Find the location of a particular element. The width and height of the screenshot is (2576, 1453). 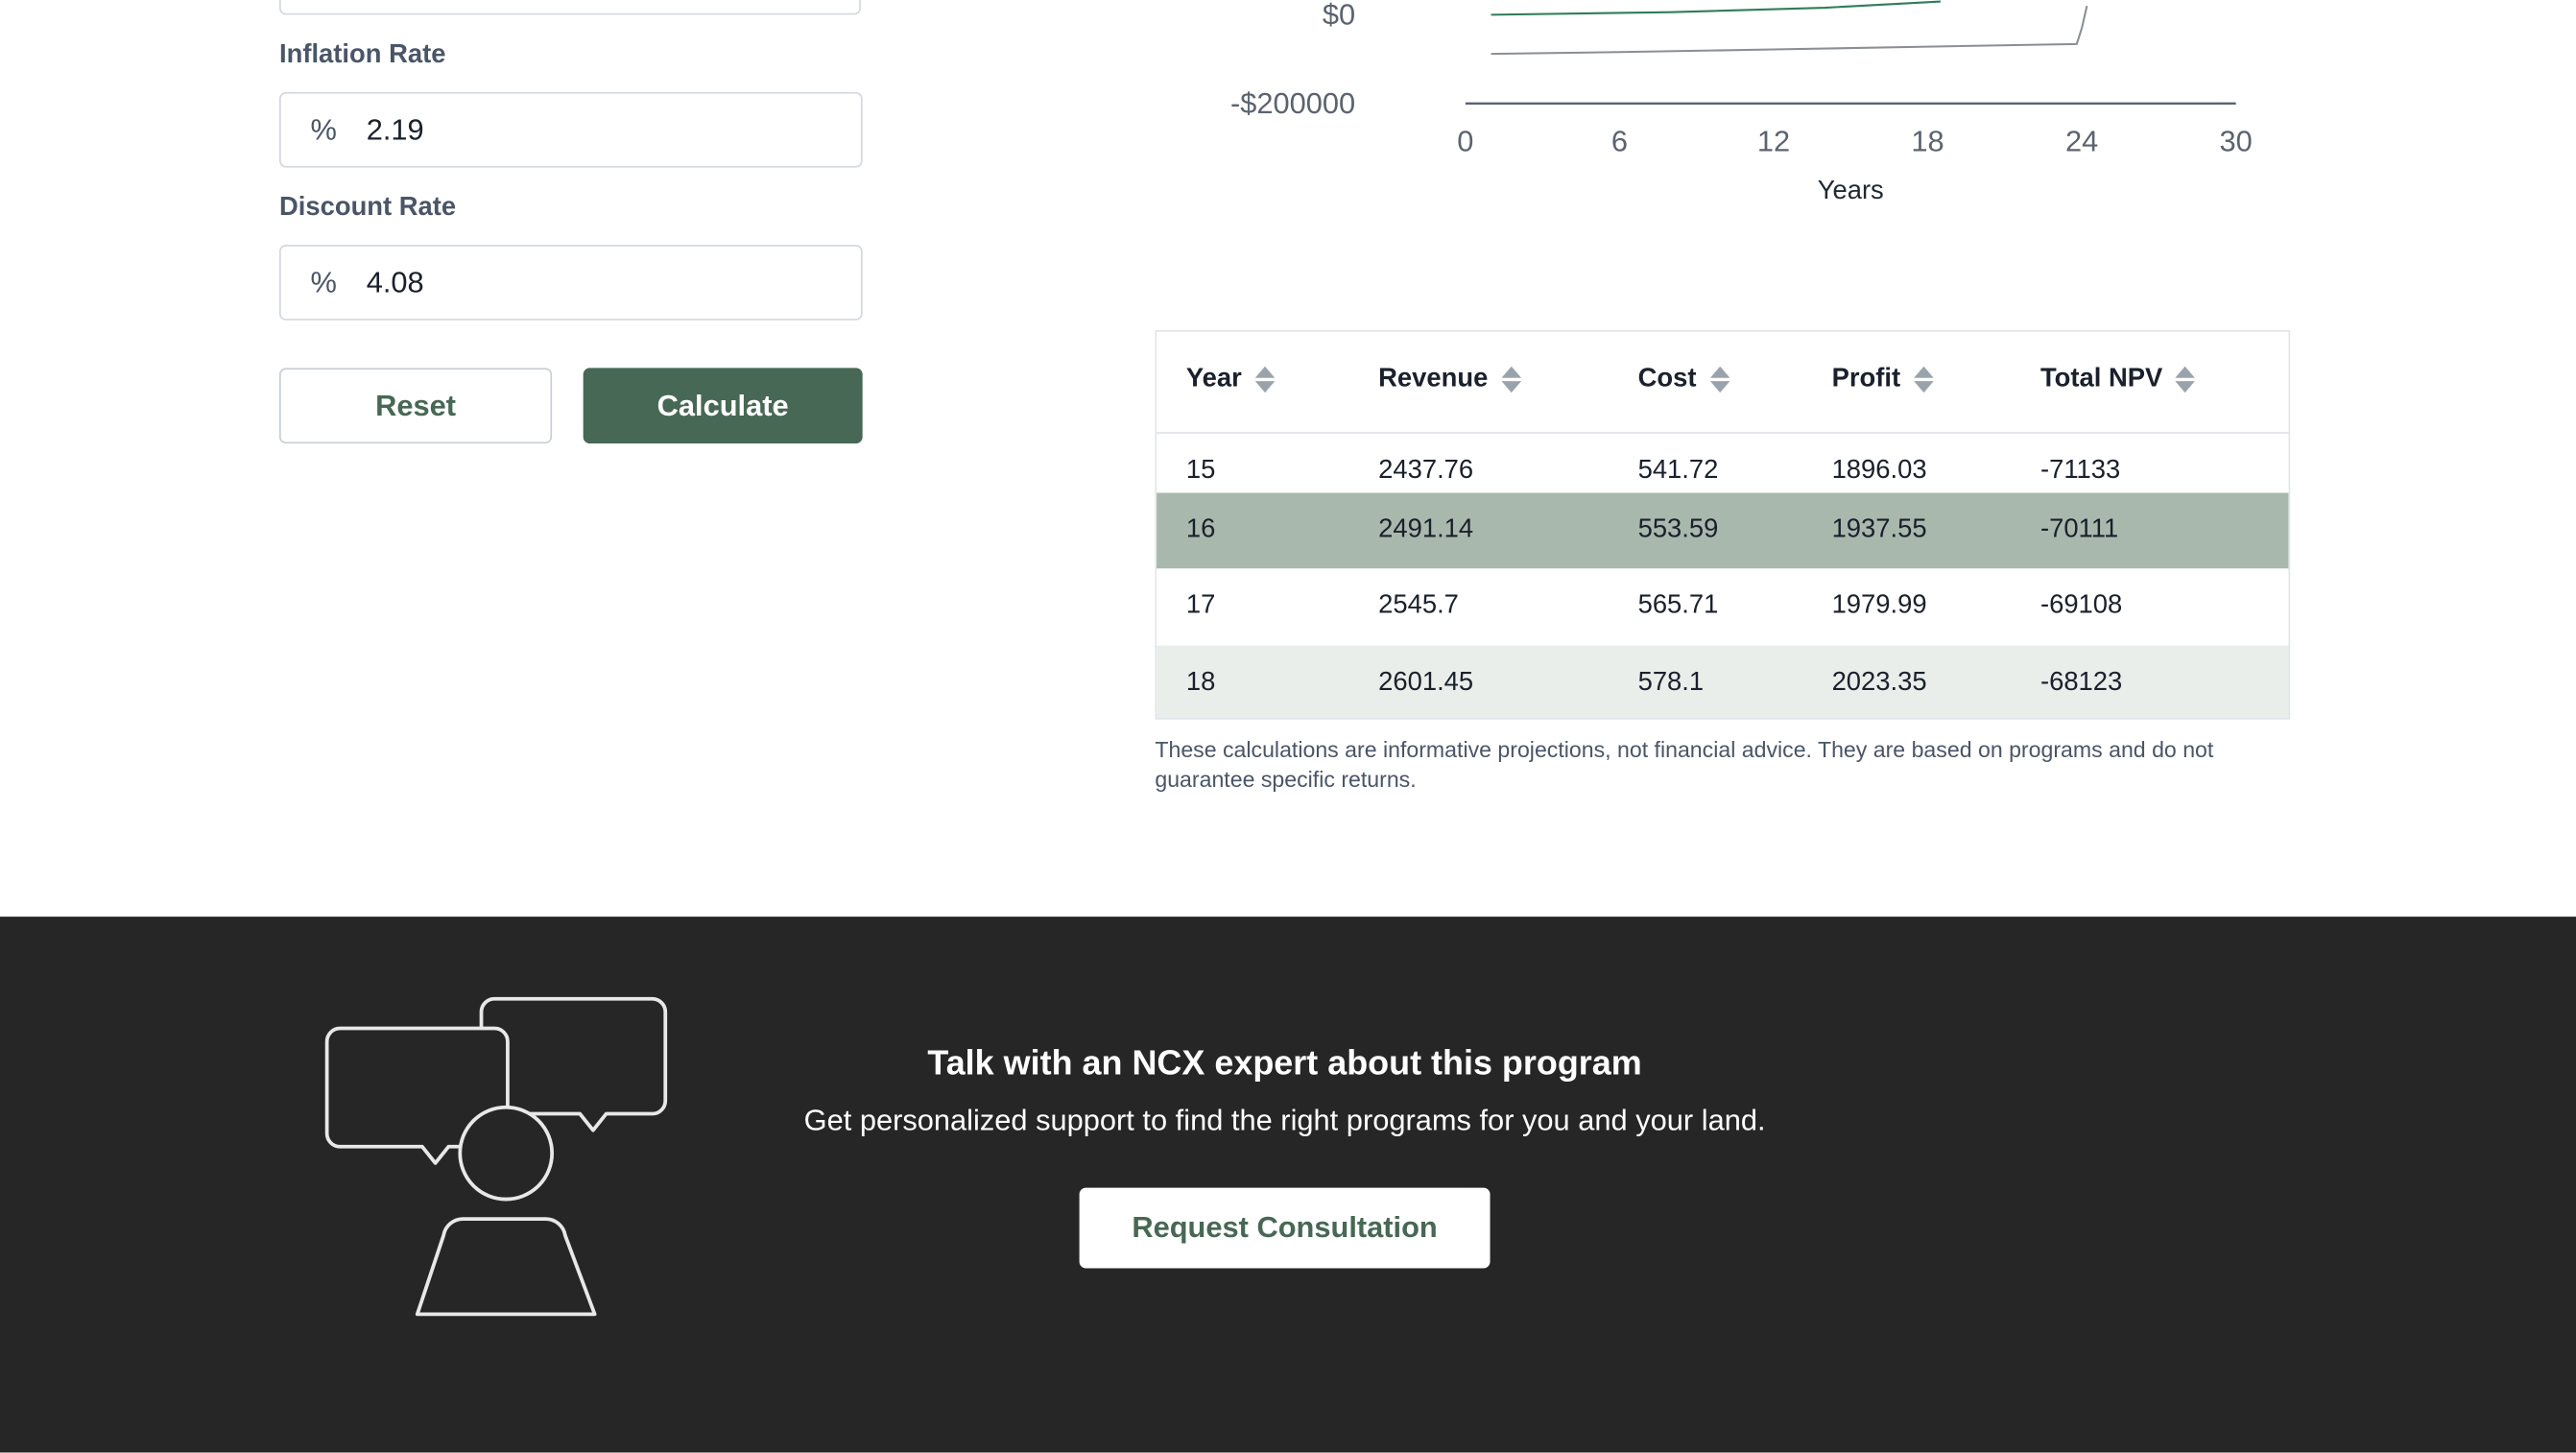

table-cell-revenue: 2601.45 is located at coordinates (1426, 682).